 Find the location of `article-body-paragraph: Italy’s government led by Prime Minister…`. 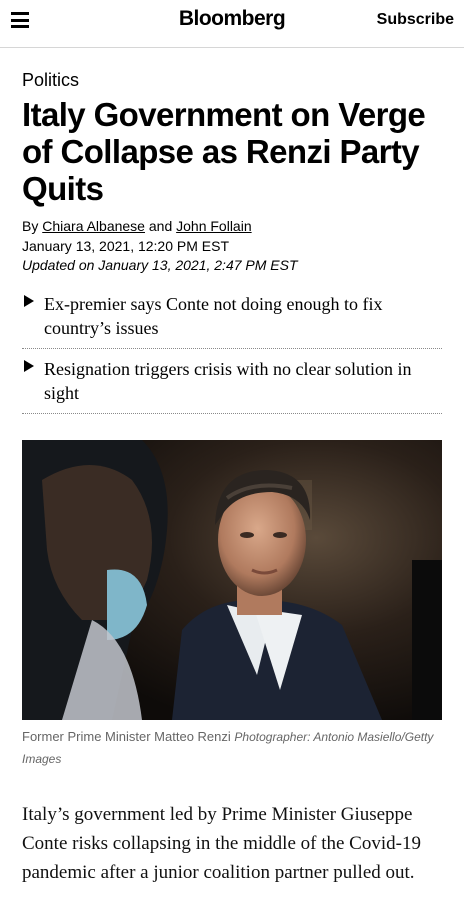

article-body-paragraph: Italy’s government led by Prime Minister… is located at coordinates (221, 843).